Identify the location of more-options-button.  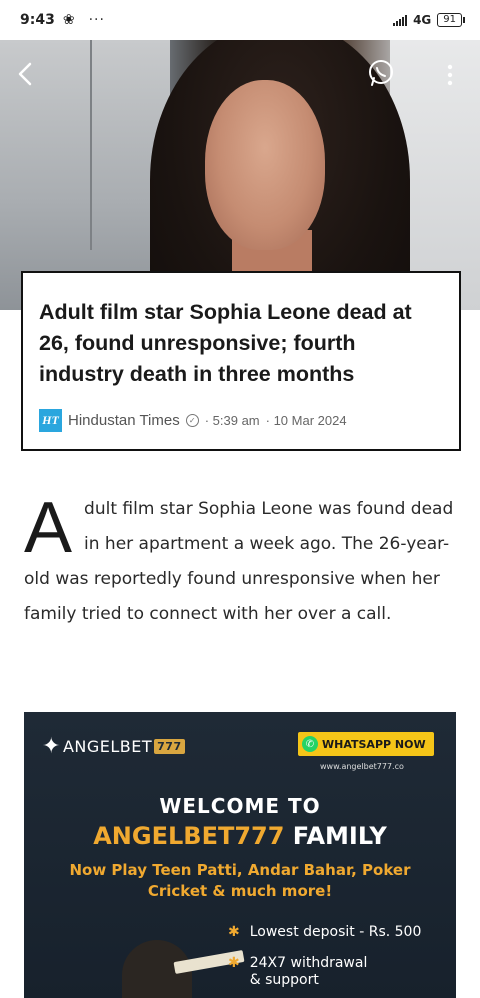
(450, 75).